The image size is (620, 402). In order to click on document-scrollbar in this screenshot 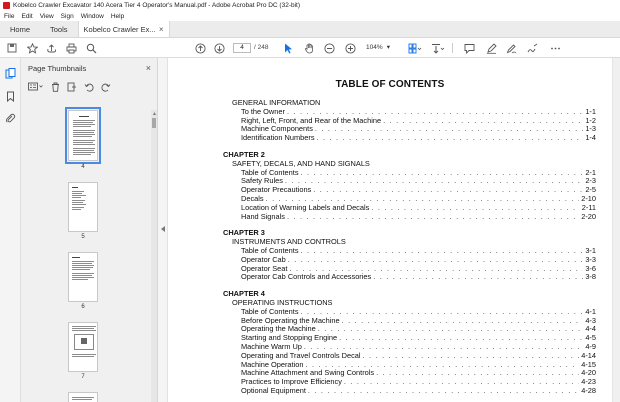, I will do `click(616, 230)`.